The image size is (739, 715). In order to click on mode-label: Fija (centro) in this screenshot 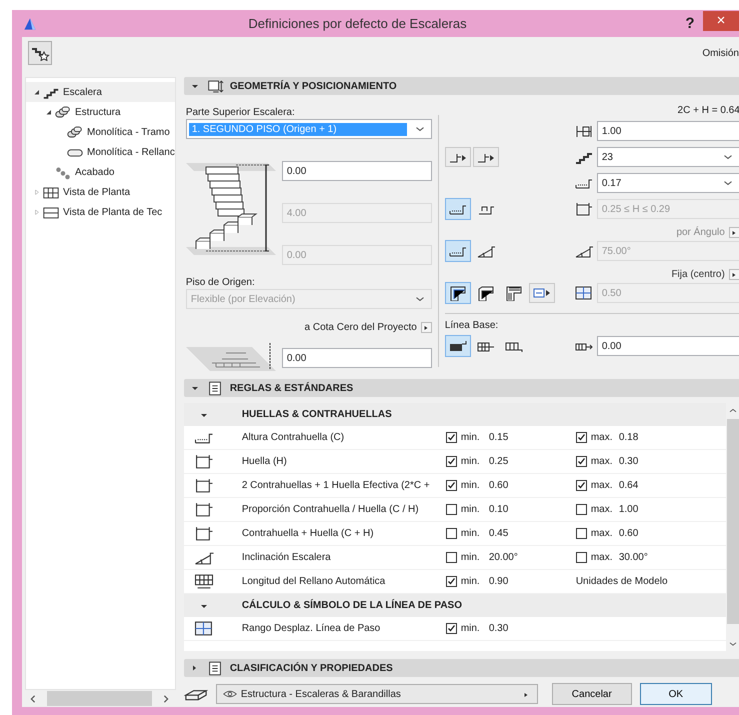, I will do `click(698, 274)`.